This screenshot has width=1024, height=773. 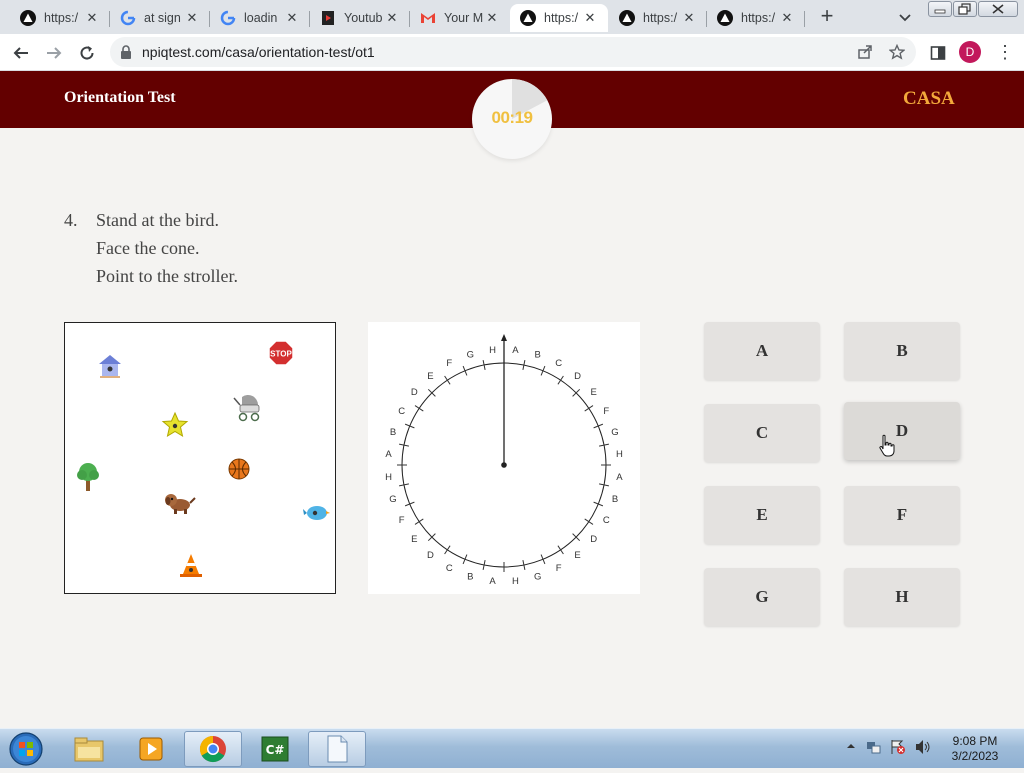 What do you see at coordinates (902, 515) in the screenshot?
I see `answer-button-f: F` at bounding box center [902, 515].